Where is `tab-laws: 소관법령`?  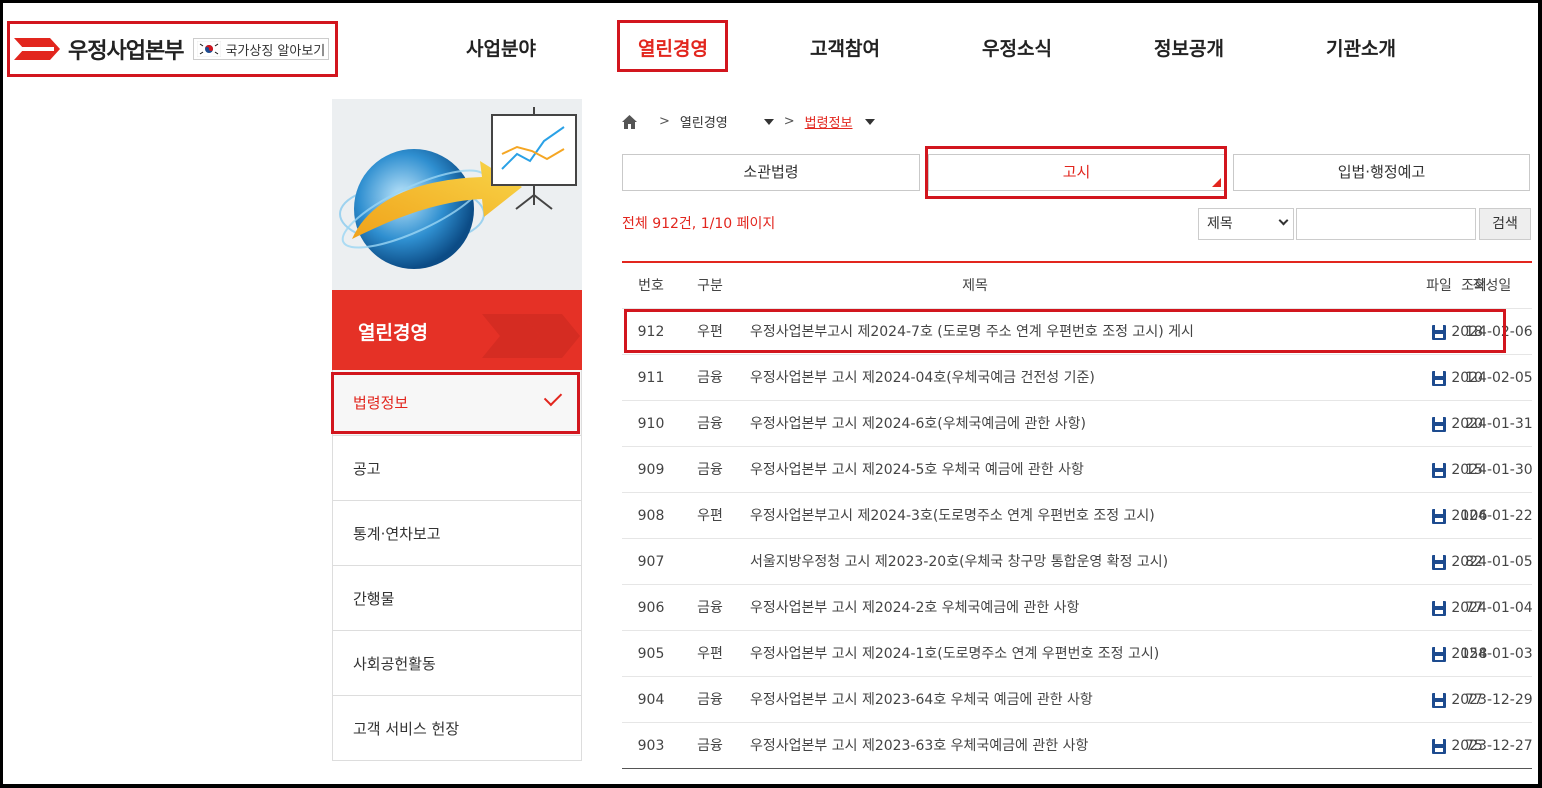 tab-laws: 소관법령 is located at coordinates (771, 172).